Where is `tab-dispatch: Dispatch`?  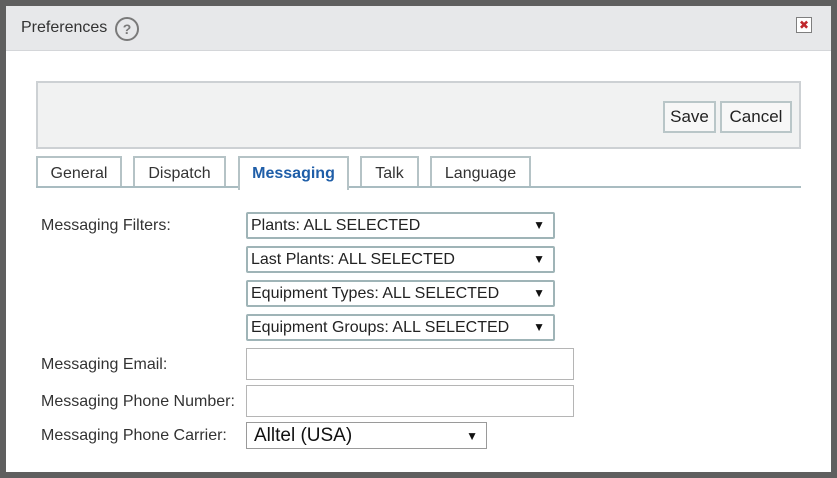 tab-dispatch: Dispatch is located at coordinates (179, 172).